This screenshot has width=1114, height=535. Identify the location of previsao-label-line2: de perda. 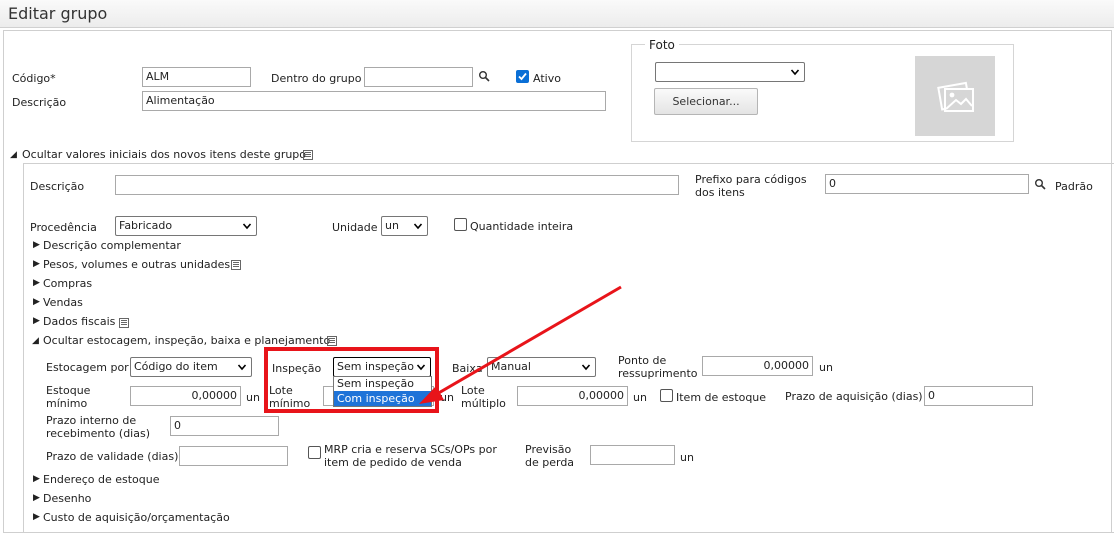
(550, 462).